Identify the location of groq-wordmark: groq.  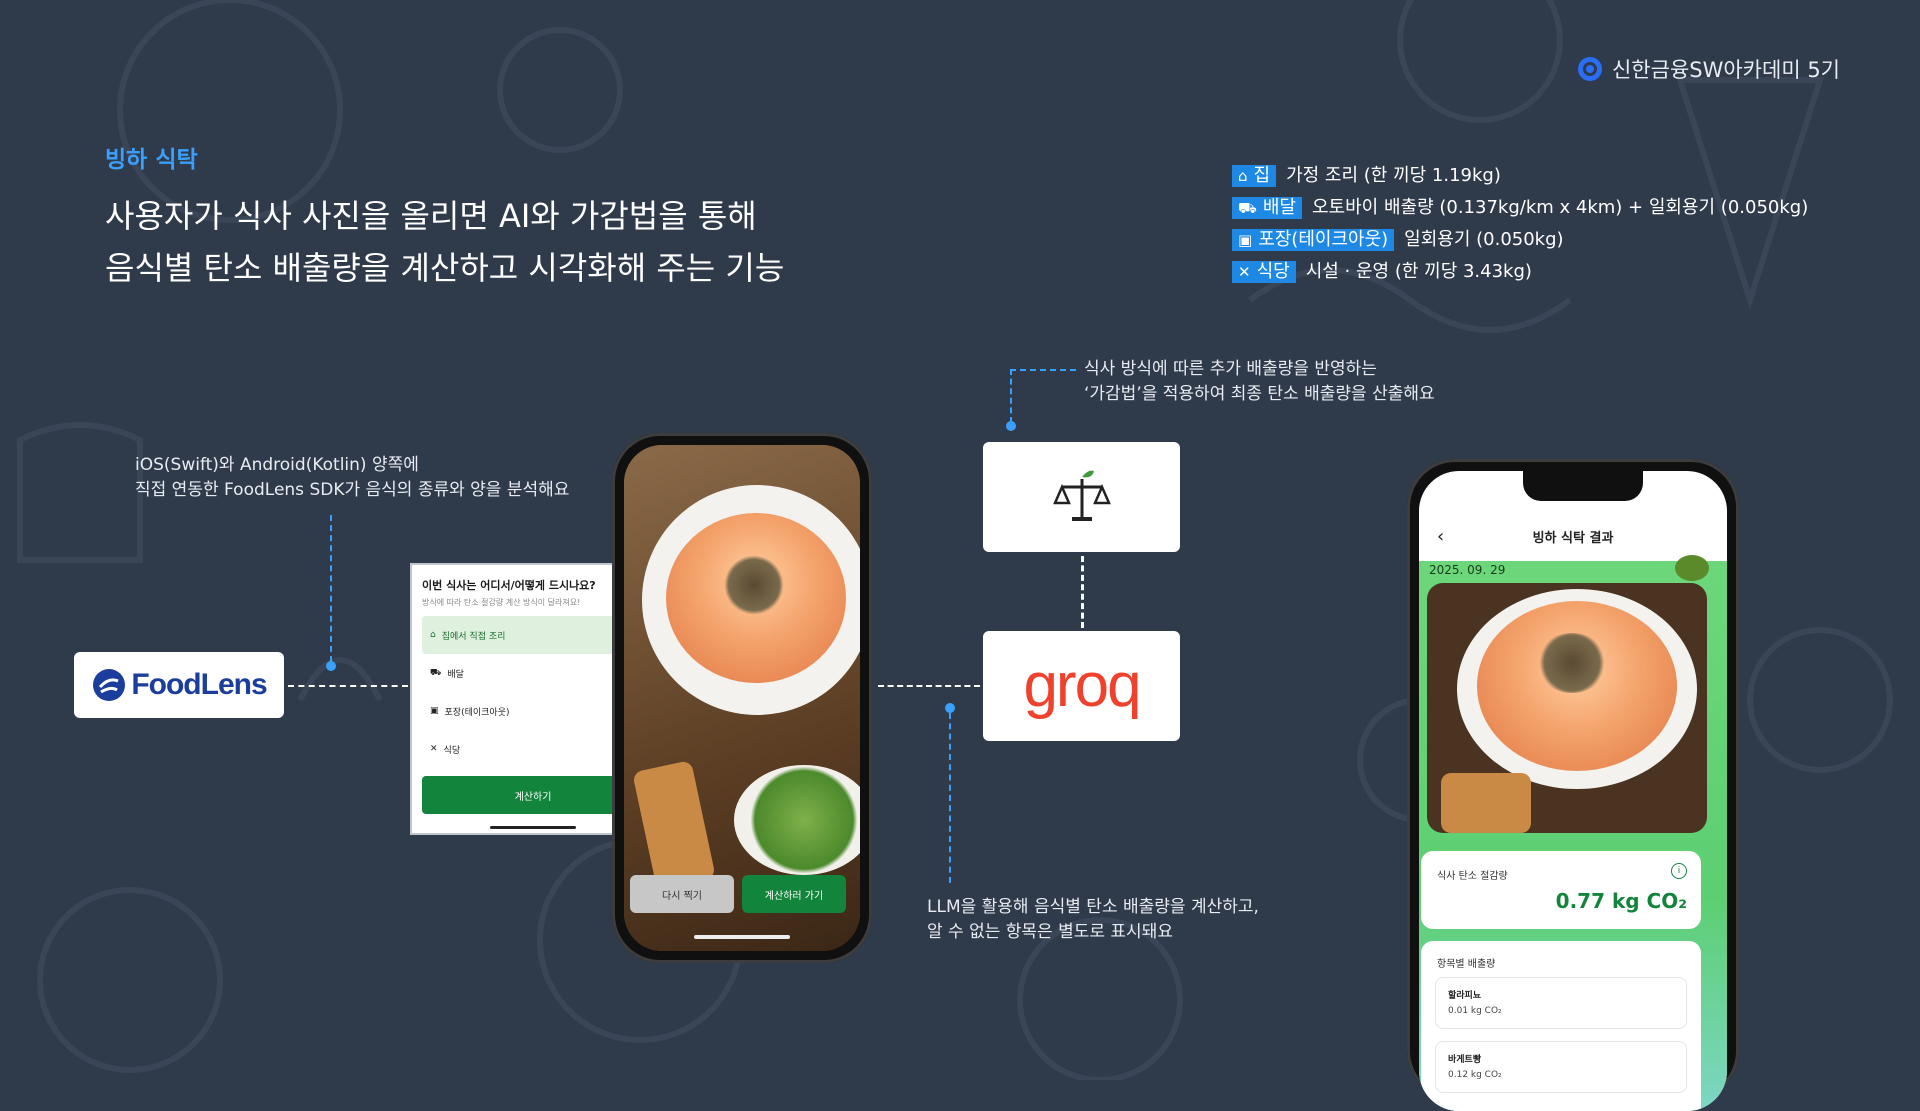
(1082, 685).